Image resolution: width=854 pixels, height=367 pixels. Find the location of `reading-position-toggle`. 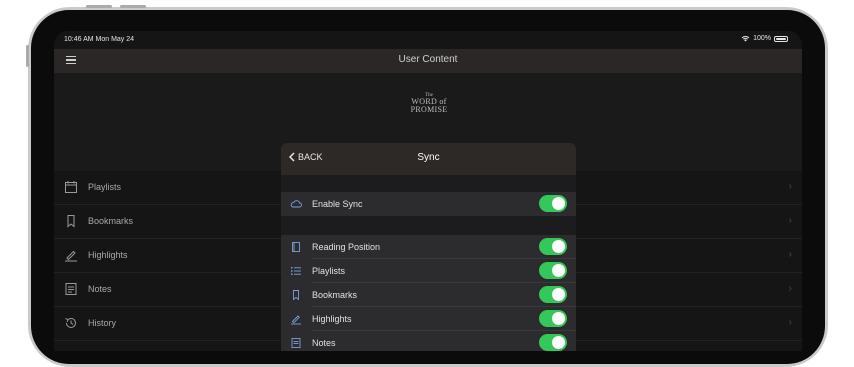

reading-position-toggle is located at coordinates (553, 246).